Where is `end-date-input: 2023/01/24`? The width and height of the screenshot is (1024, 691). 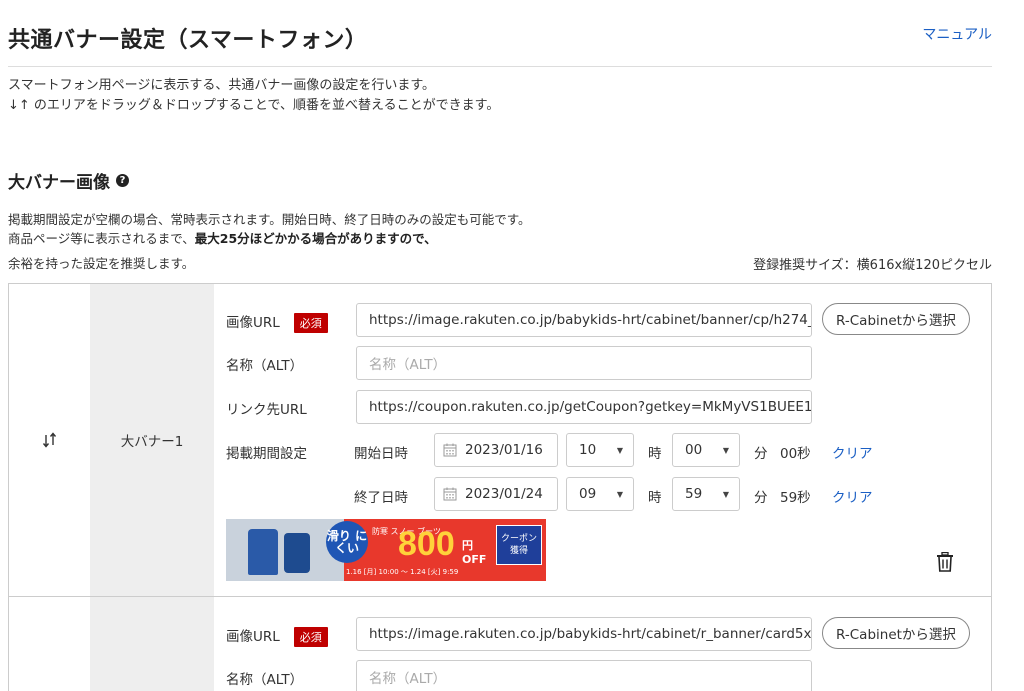 end-date-input: 2023/01/24 is located at coordinates (496, 494).